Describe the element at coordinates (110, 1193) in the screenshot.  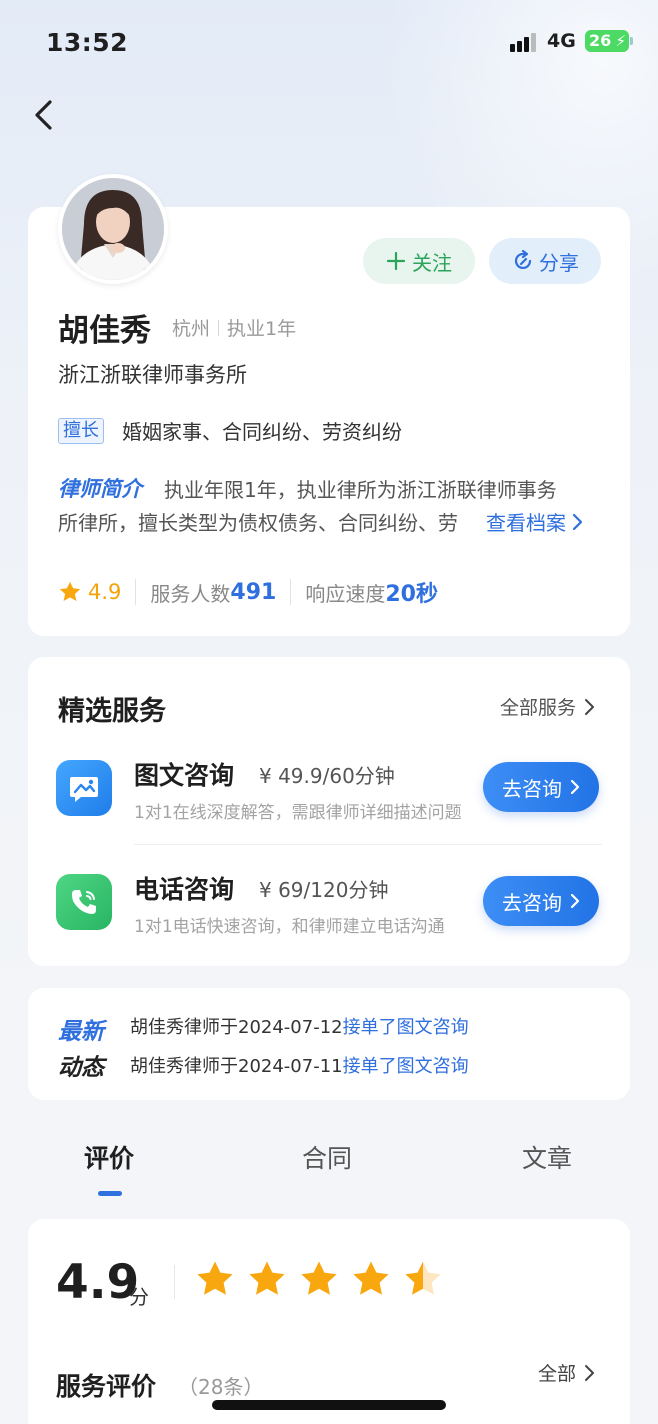
I see `tab-indicator` at that location.